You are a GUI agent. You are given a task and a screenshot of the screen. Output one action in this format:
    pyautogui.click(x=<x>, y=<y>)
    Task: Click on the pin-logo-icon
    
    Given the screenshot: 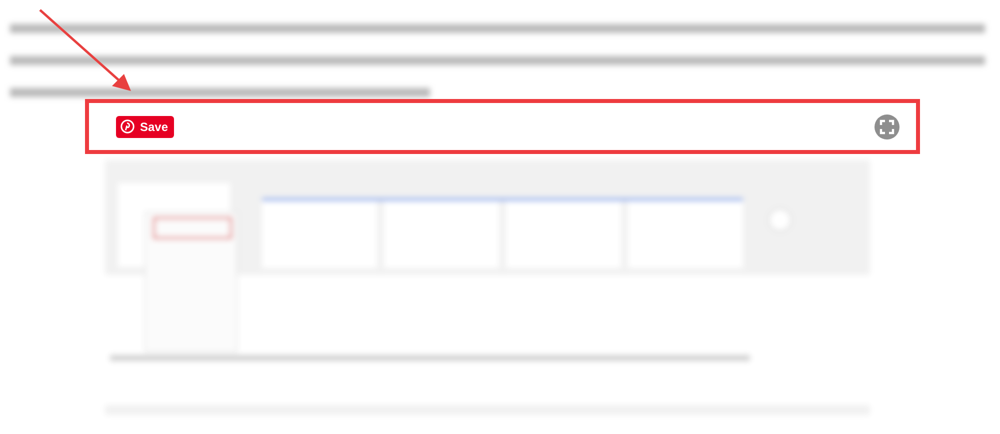 What is the action you would take?
    pyautogui.click(x=127, y=126)
    